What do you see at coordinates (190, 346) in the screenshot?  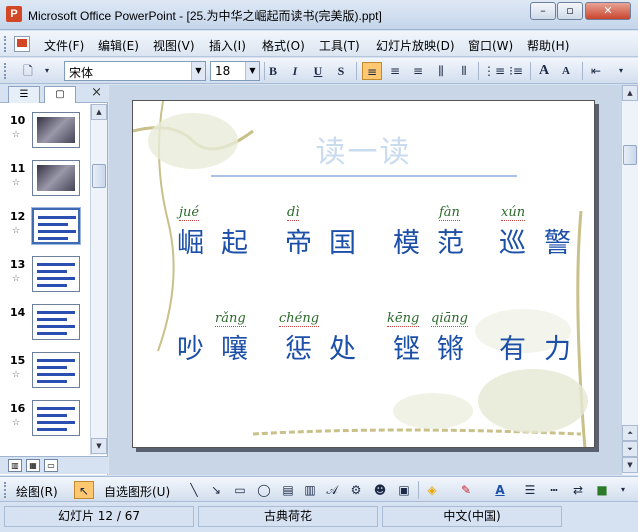 I see `vocab-character: 吵` at bounding box center [190, 346].